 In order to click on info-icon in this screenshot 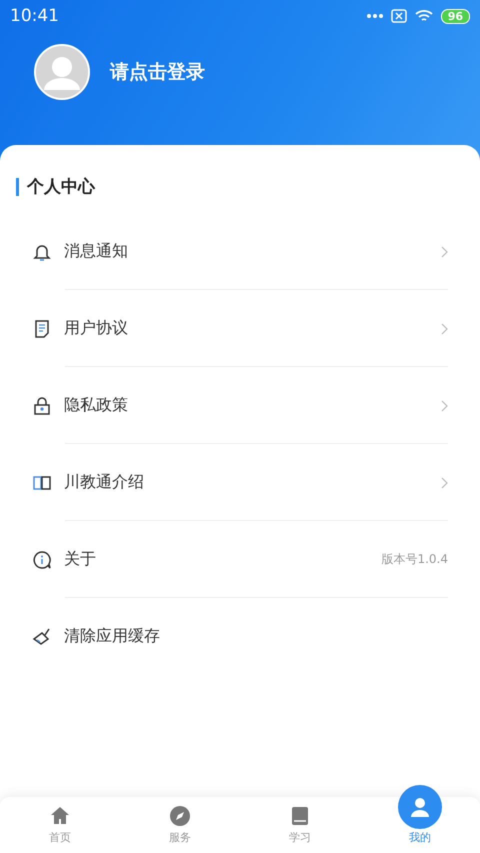, I will do `click(42, 560)`.